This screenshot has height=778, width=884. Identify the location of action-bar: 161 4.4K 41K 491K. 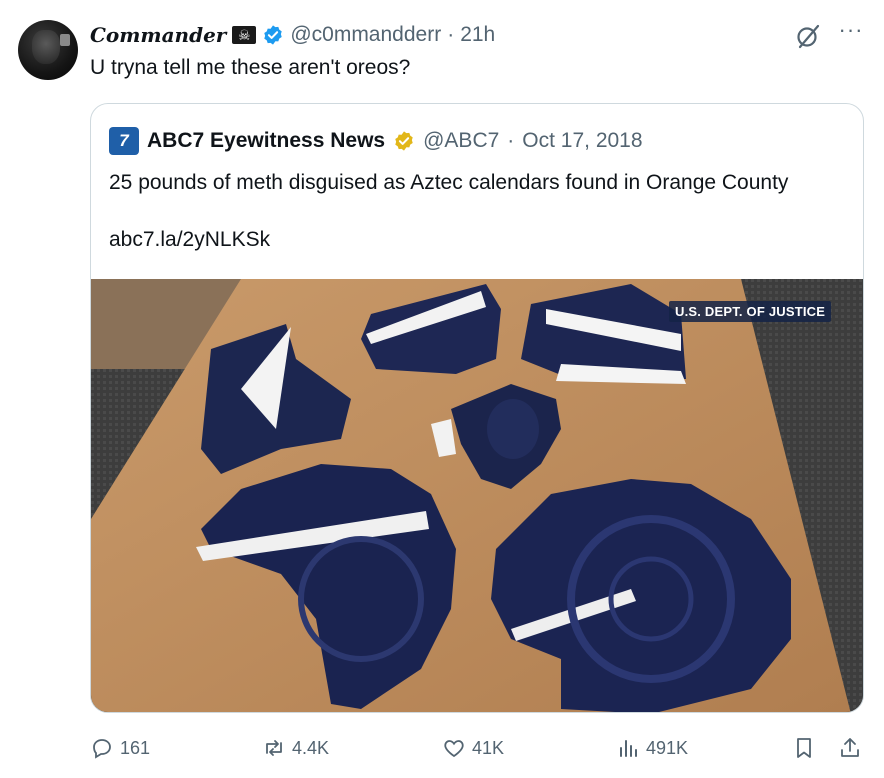
(442, 748).